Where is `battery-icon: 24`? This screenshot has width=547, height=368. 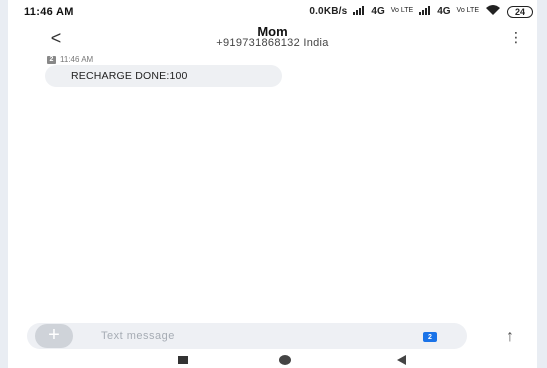 battery-icon: 24 is located at coordinates (520, 11).